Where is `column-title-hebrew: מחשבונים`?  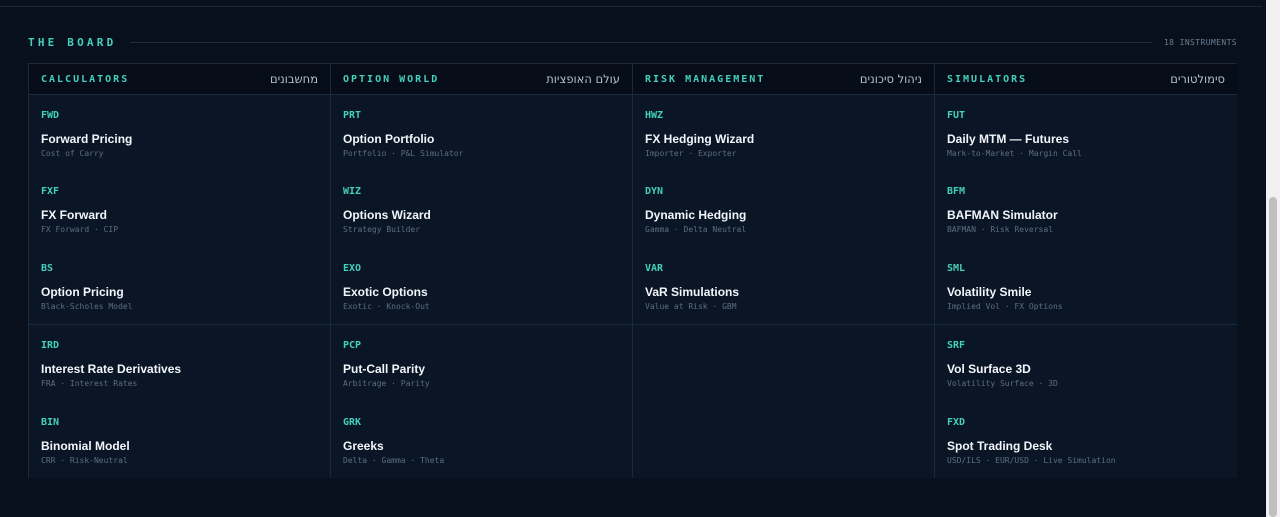 column-title-hebrew: מחשבונים is located at coordinates (293, 79).